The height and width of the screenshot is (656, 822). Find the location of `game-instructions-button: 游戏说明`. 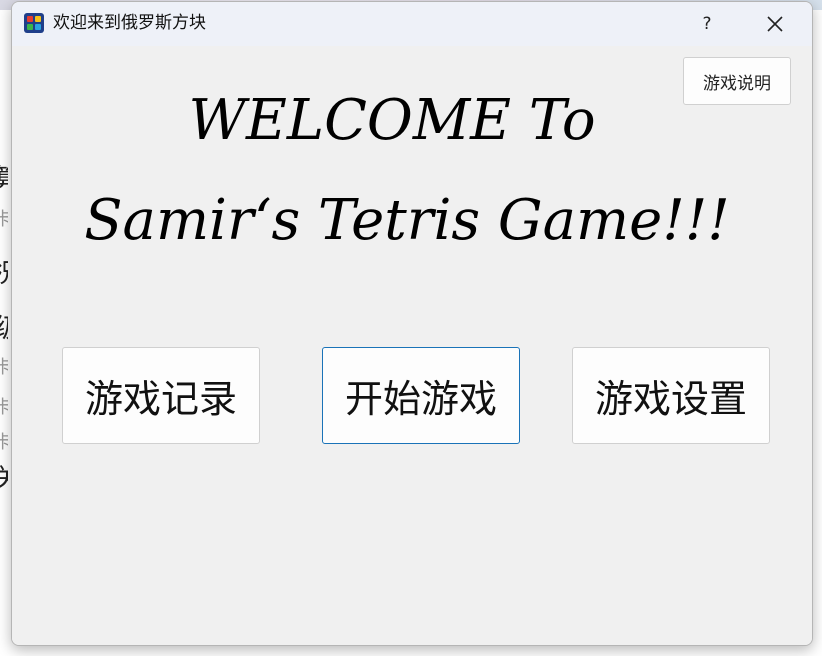

game-instructions-button: 游戏说明 is located at coordinates (737, 81).